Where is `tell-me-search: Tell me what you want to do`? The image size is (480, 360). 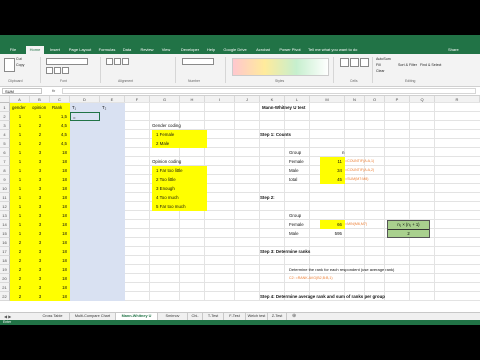 tell-me-search: Tell me what you want to do is located at coordinates (332, 50).